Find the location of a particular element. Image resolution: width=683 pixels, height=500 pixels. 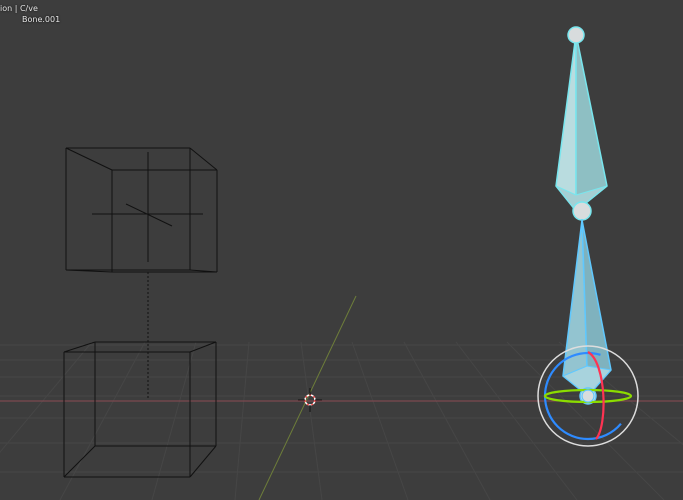

bone-upper is located at coordinates (581, 123).